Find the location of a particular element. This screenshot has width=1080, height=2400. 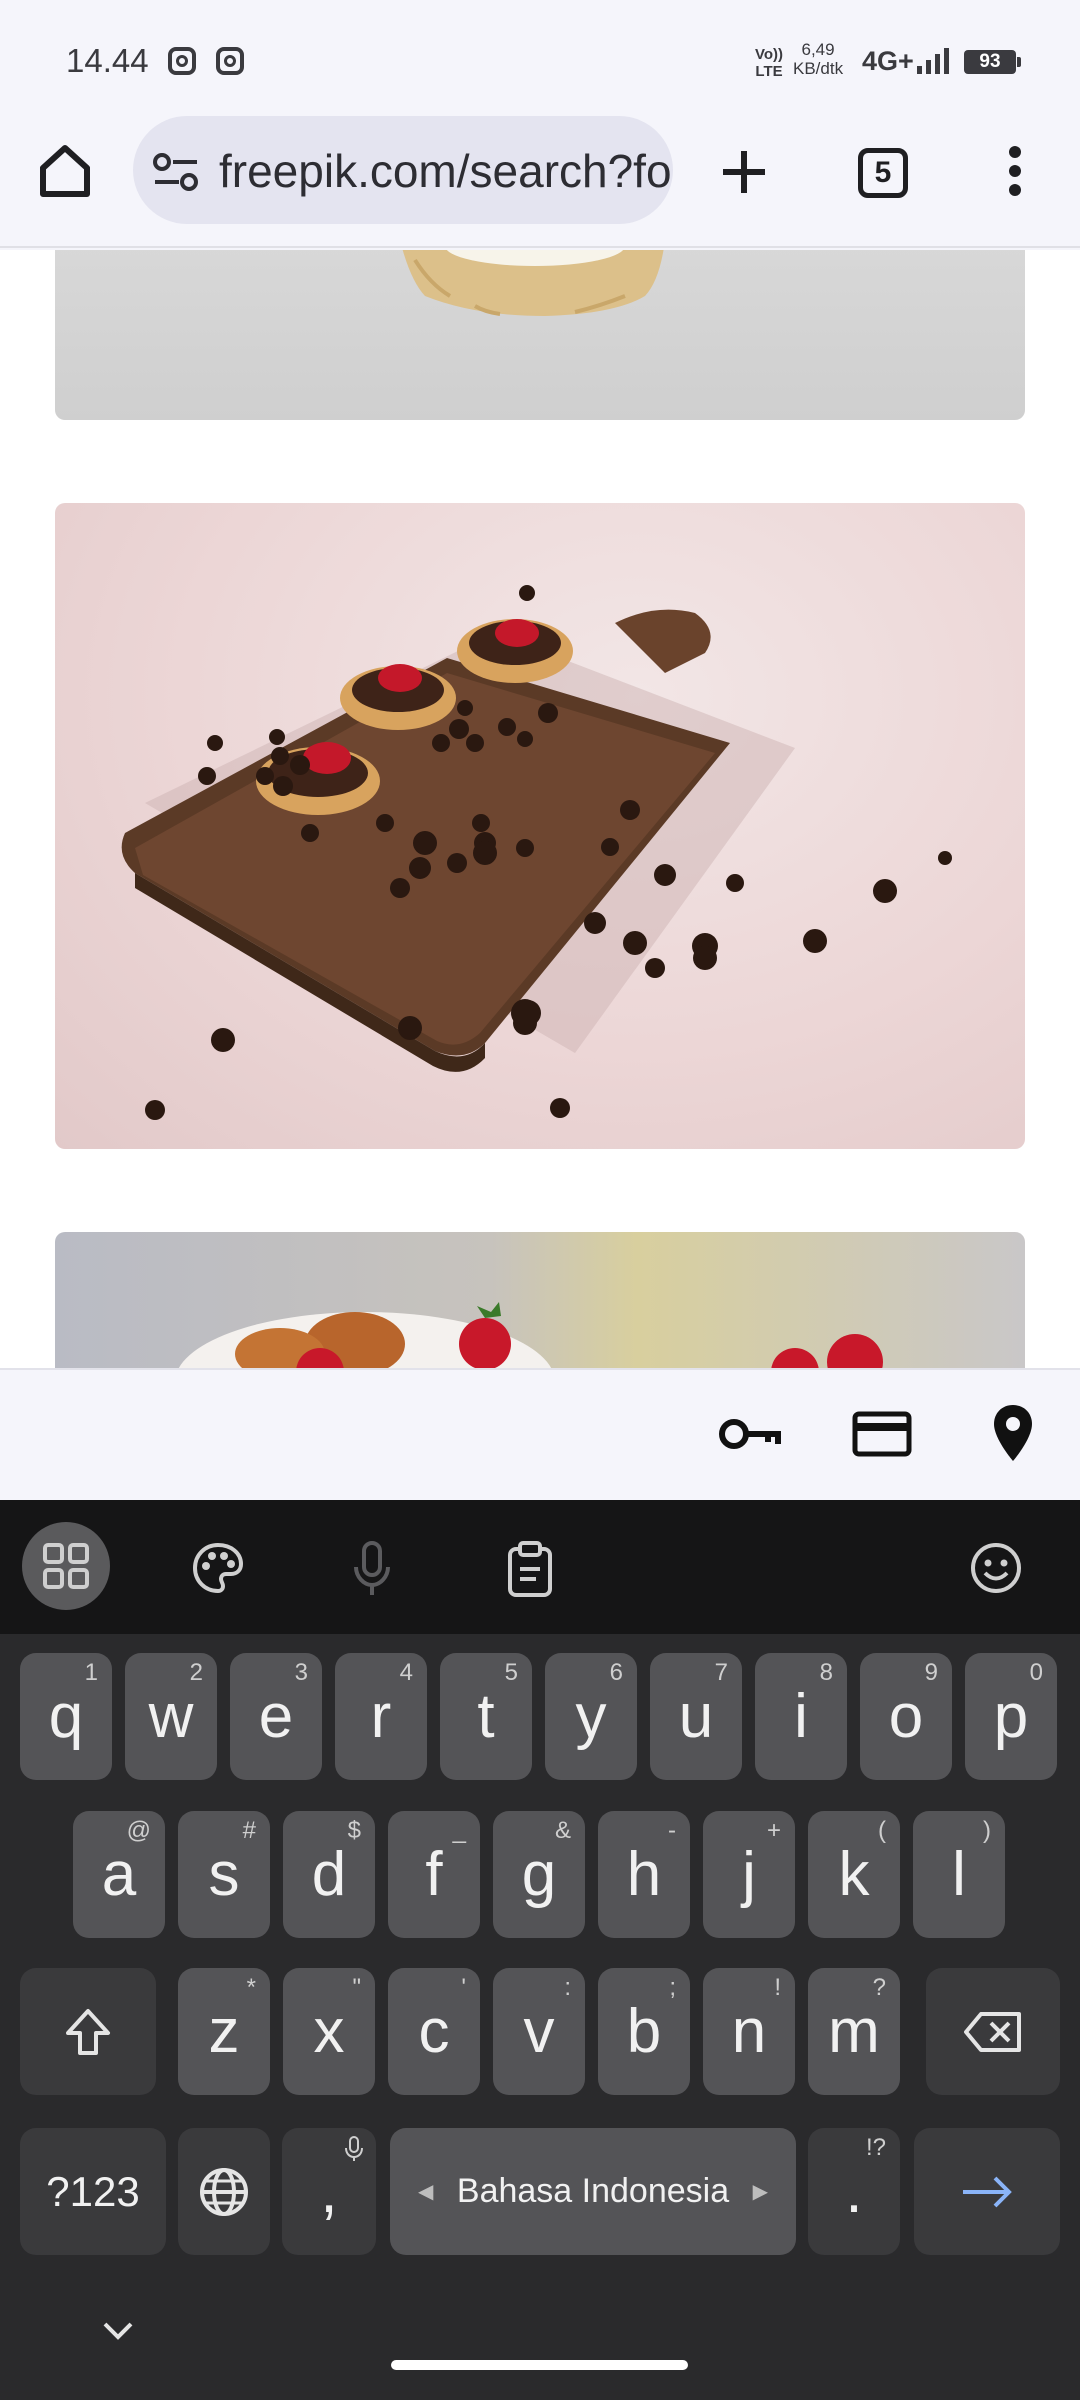

language-key is located at coordinates (224, 2191).